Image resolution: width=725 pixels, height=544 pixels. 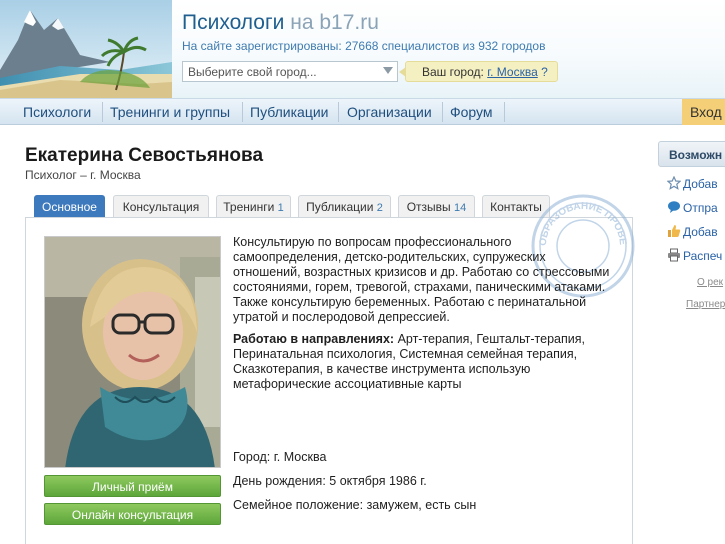 What do you see at coordinates (674, 207) in the screenshot?
I see `message-icon` at bounding box center [674, 207].